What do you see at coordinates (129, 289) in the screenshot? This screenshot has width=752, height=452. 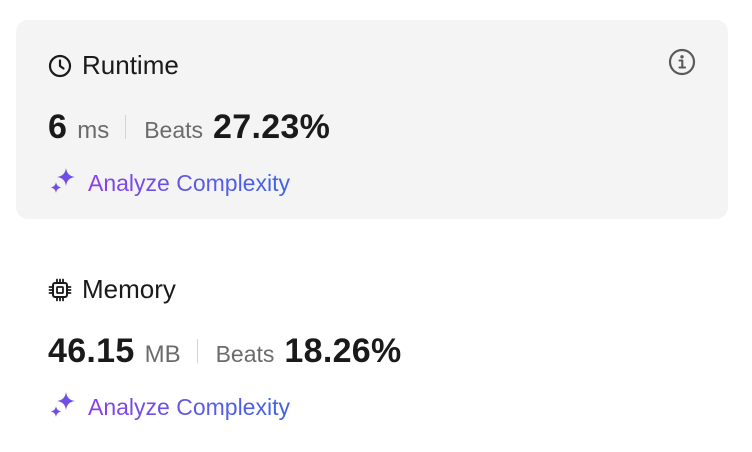 I see `memory-title: Memory` at bounding box center [129, 289].